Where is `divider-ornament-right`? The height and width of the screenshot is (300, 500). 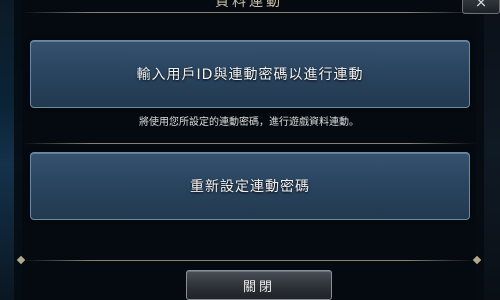 divider-ornament-right is located at coordinates (477, 260).